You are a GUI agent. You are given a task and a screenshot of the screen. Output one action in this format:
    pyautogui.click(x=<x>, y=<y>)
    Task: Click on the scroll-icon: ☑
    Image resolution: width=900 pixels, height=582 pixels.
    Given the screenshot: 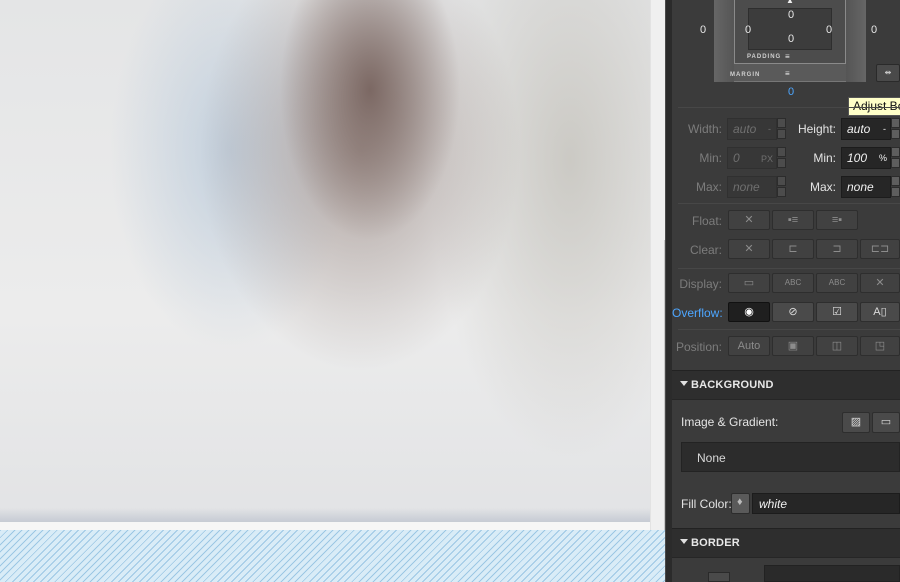 What is the action you would take?
    pyautogui.click(x=837, y=312)
    